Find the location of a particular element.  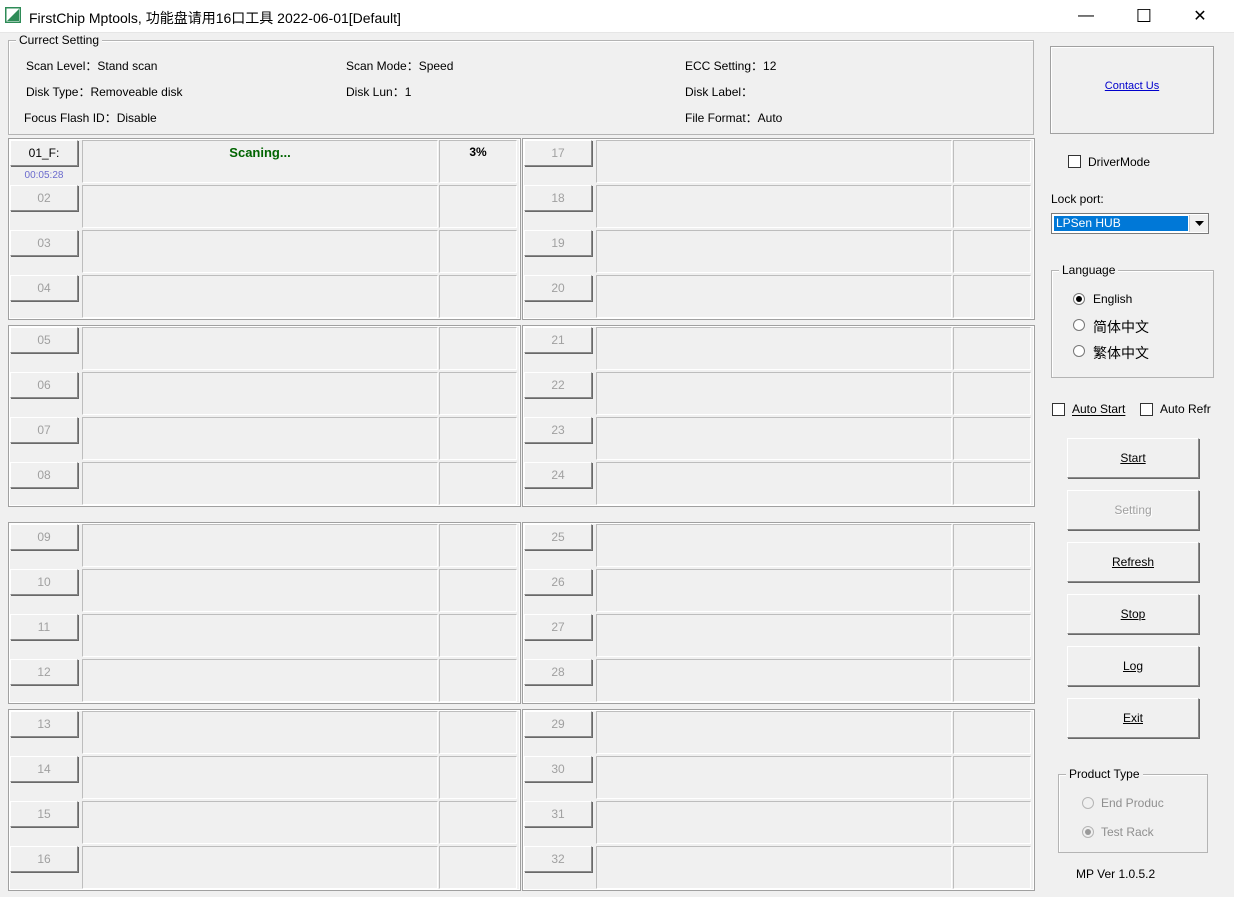

port-percent-cell: 3% is located at coordinates (478, 161).